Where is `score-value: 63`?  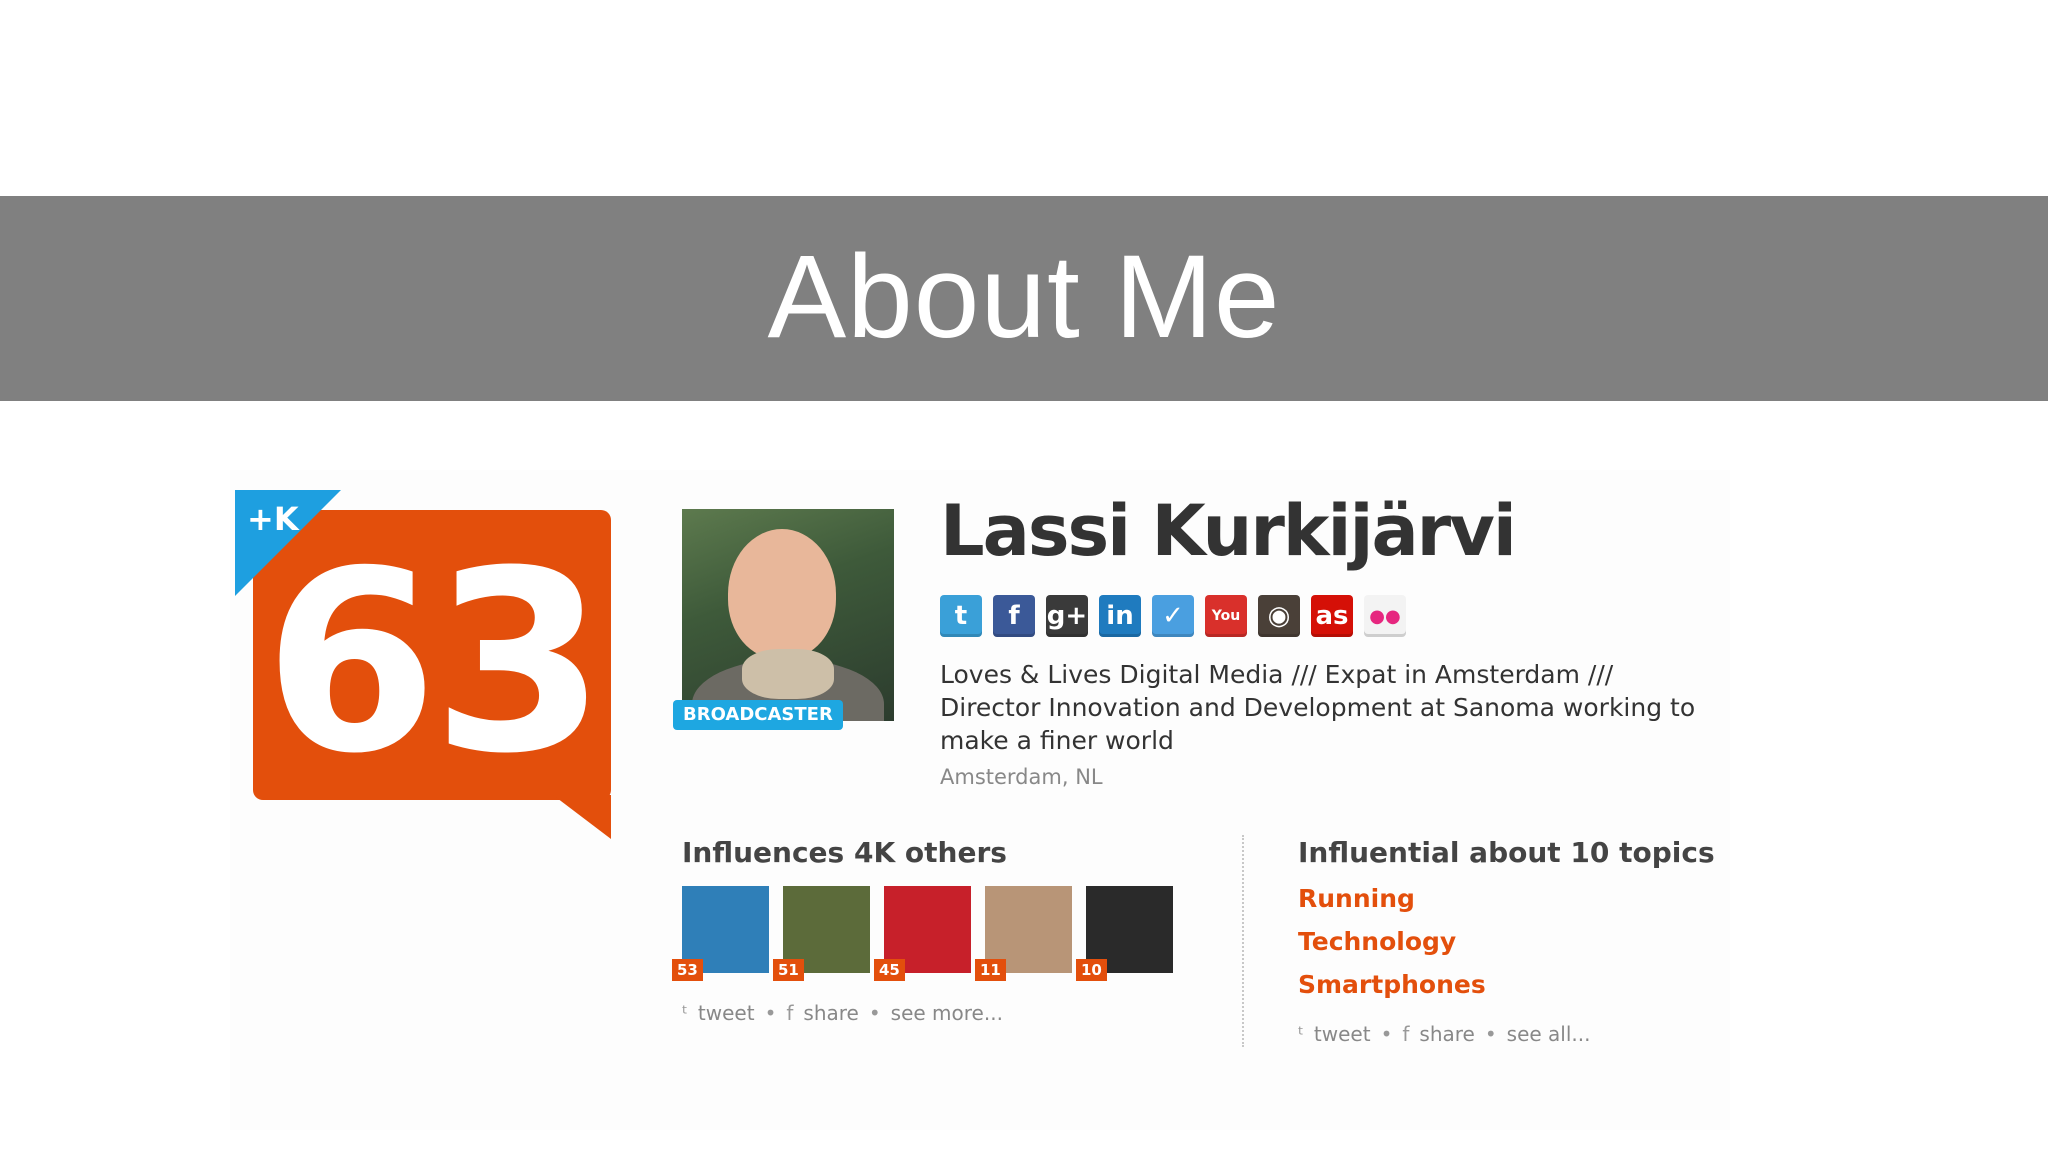
score-value: 63 is located at coordinates (435, 662).